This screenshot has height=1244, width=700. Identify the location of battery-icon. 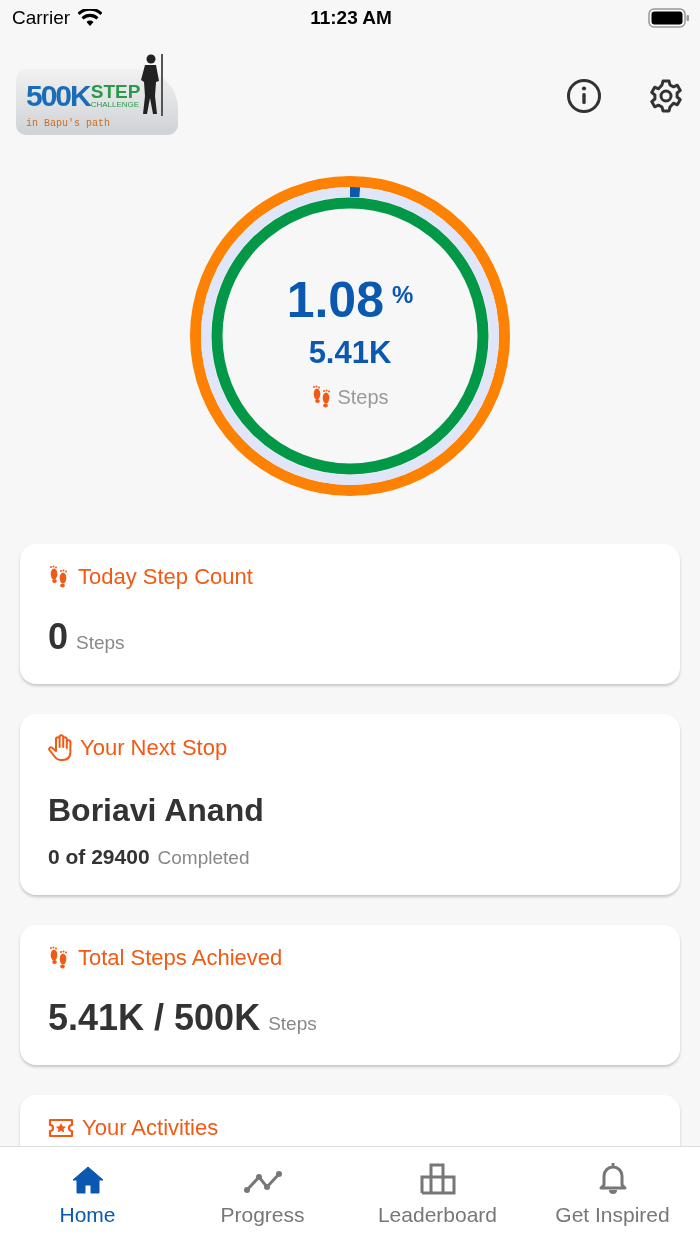
(669, 18).